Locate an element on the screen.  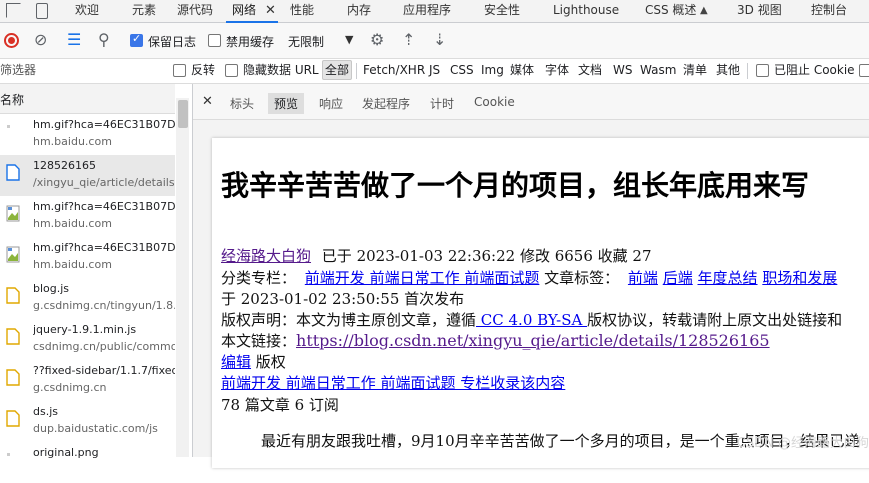
license-link: CC 4.0 BY-SA is located at coordinates (531, 320).